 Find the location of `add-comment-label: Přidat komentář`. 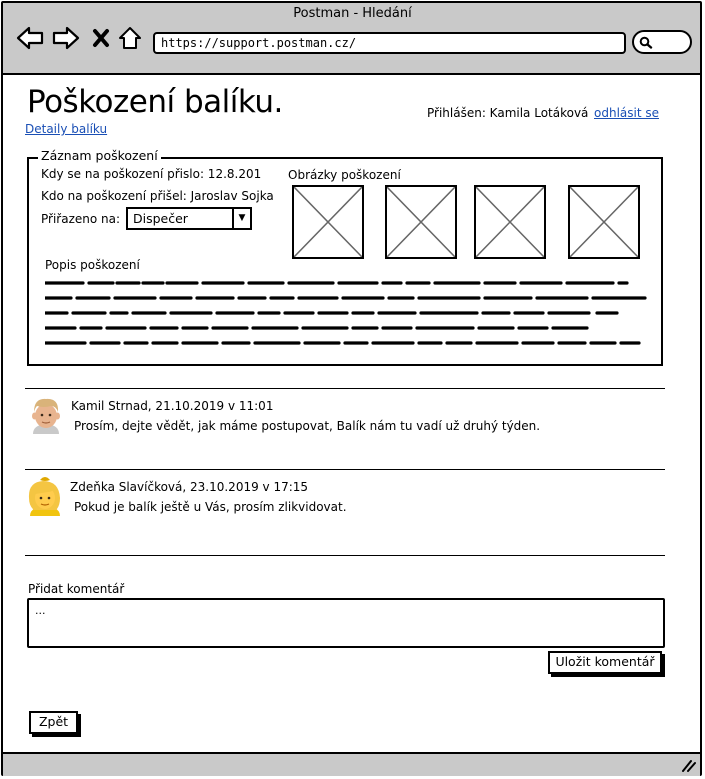

add-comment-label: Přidat komentář is located at coordinates (76, 589).